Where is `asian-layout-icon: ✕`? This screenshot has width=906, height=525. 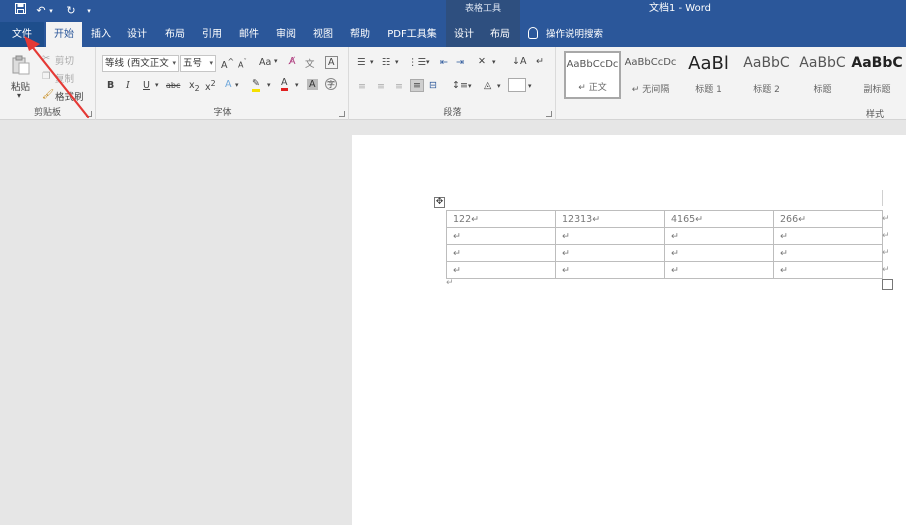
asian-layout-icon: ✕ is located at coordinates (482, 61).